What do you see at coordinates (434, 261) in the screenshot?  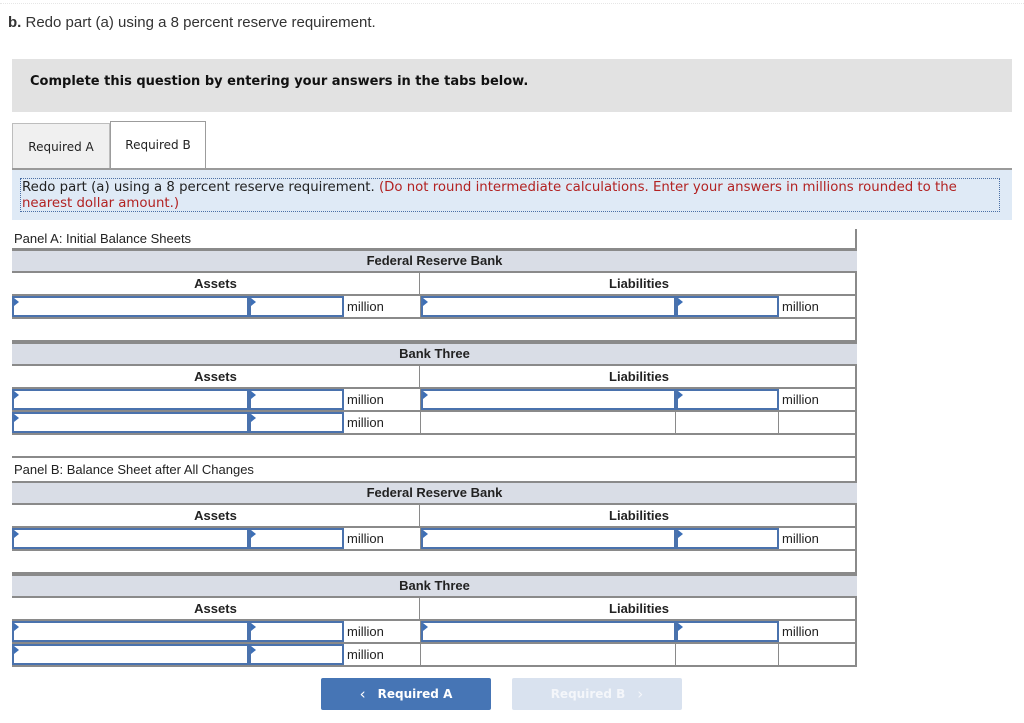 I see `bank-header-fed-a: Federal Reserve Bank` at bounding box center [434, 261].